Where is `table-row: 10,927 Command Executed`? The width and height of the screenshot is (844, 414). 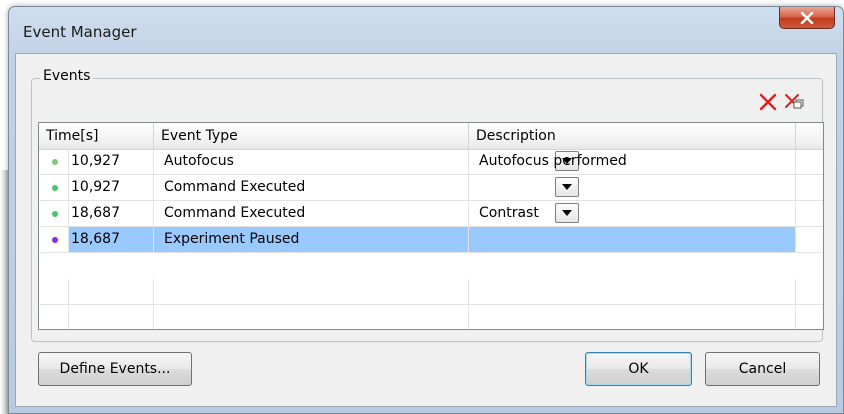
table-row: 10,927 Command Executed is located at coordinates (431, 188).